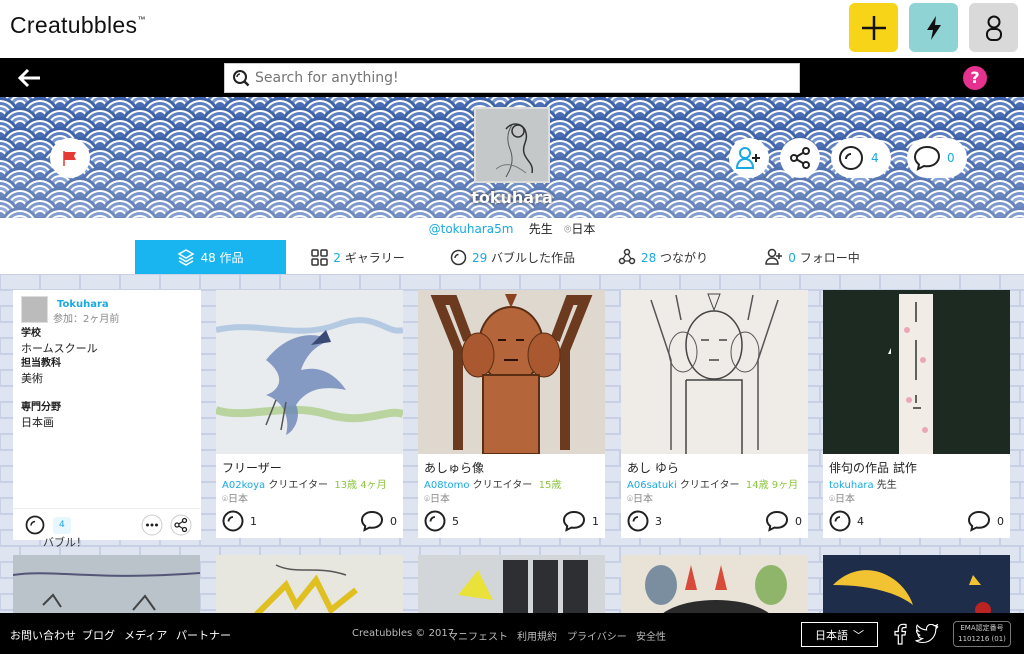  I want to click on creation-card: 俳句の作品 試作 tokuhara 先生 ⌾日本 4 0, so click(916, 414).